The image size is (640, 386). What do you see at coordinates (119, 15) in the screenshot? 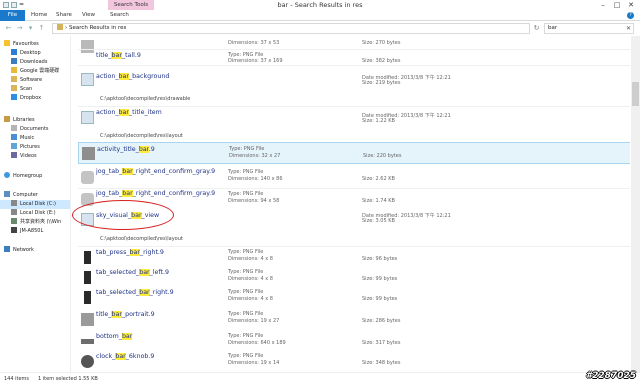
I see `tab-search: Search` at bounding box center [119, 15].